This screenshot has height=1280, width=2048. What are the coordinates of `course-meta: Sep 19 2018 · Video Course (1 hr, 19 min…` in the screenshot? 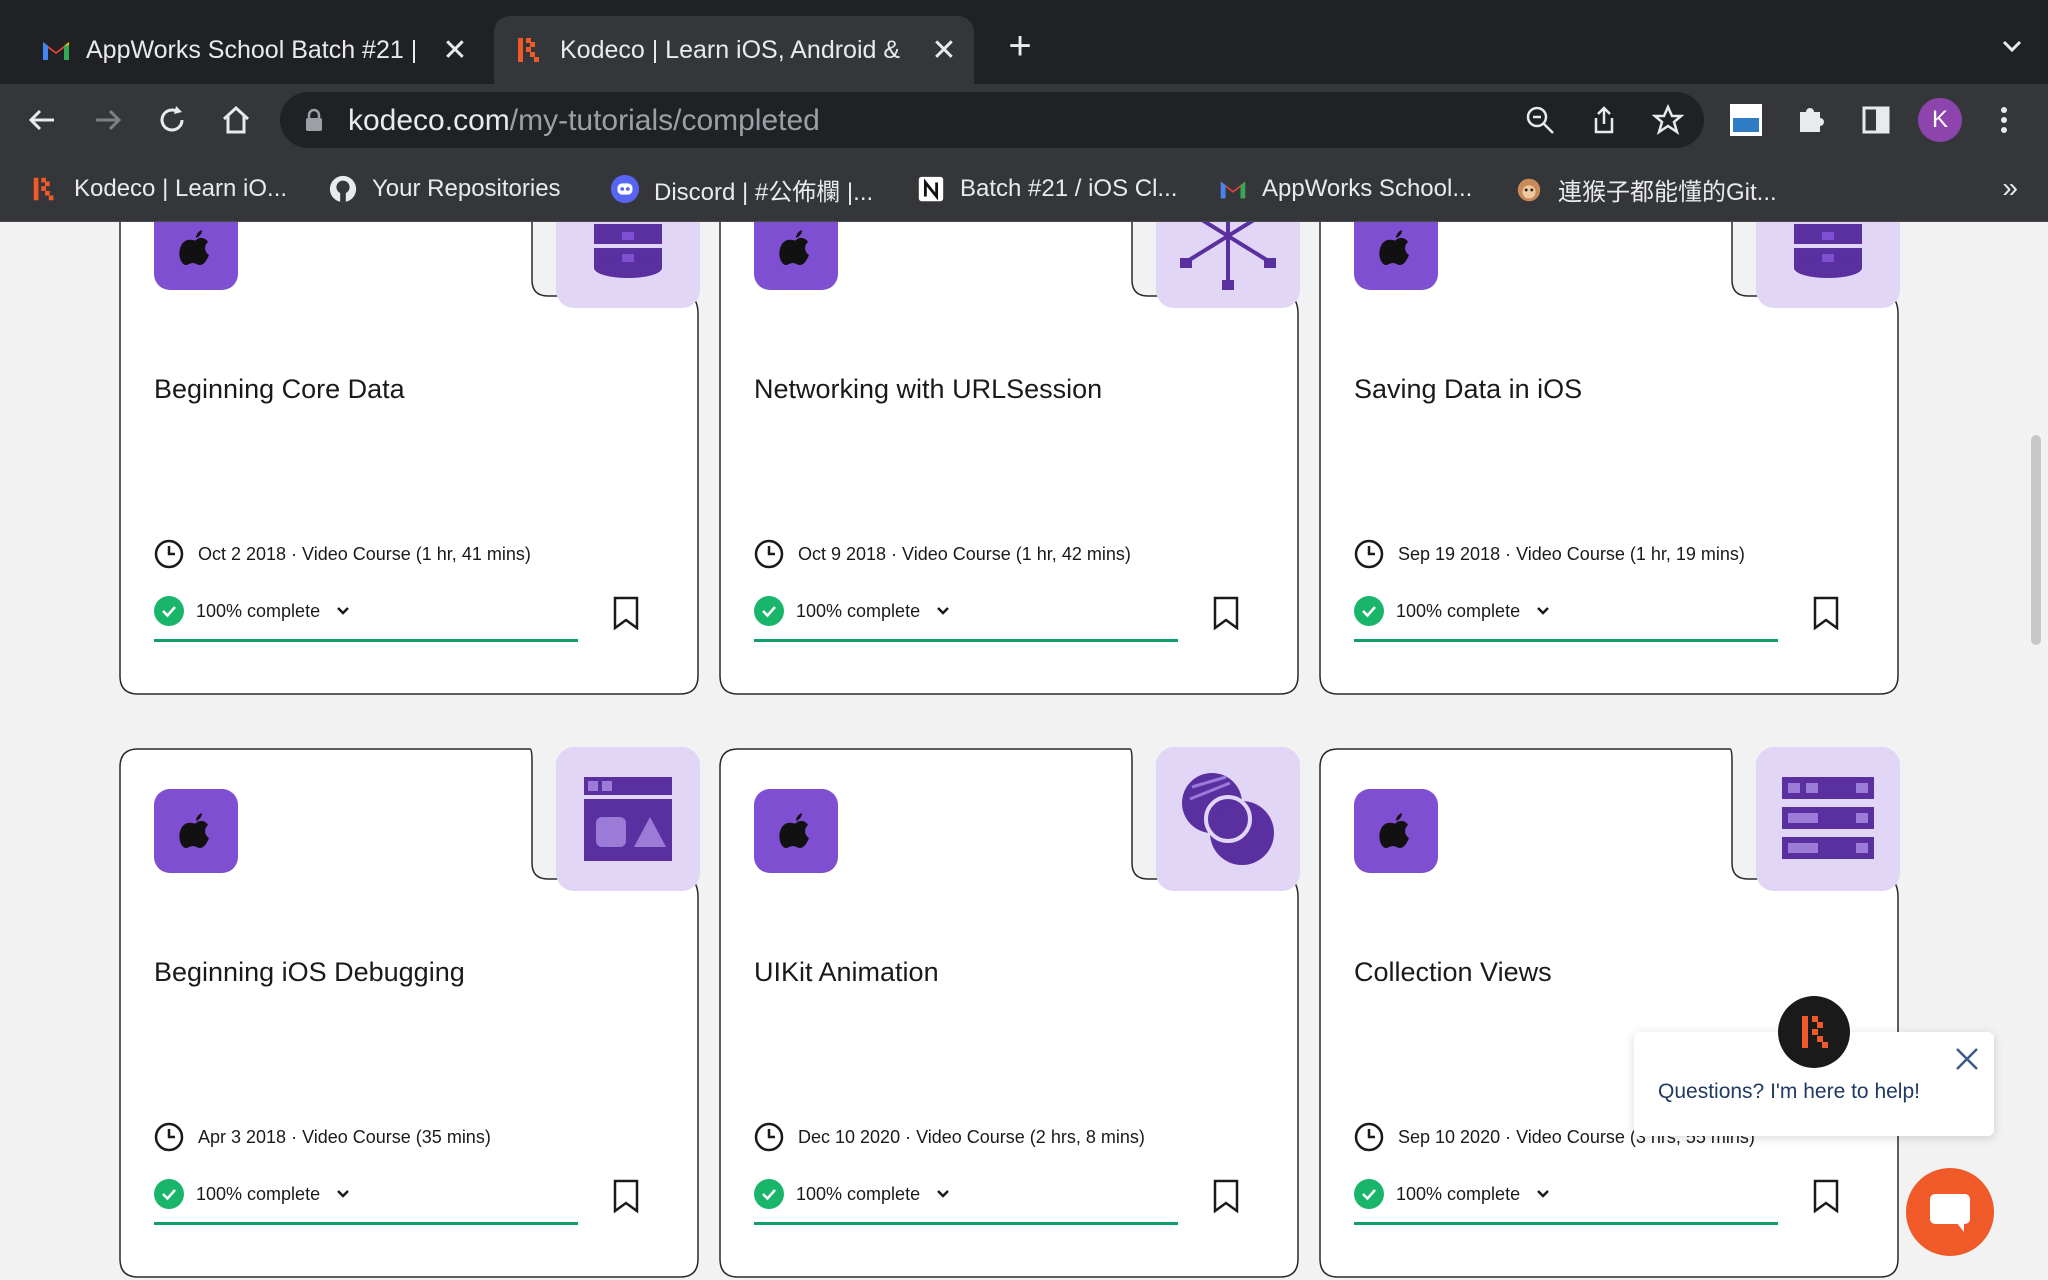 It's located at (1549, 554).